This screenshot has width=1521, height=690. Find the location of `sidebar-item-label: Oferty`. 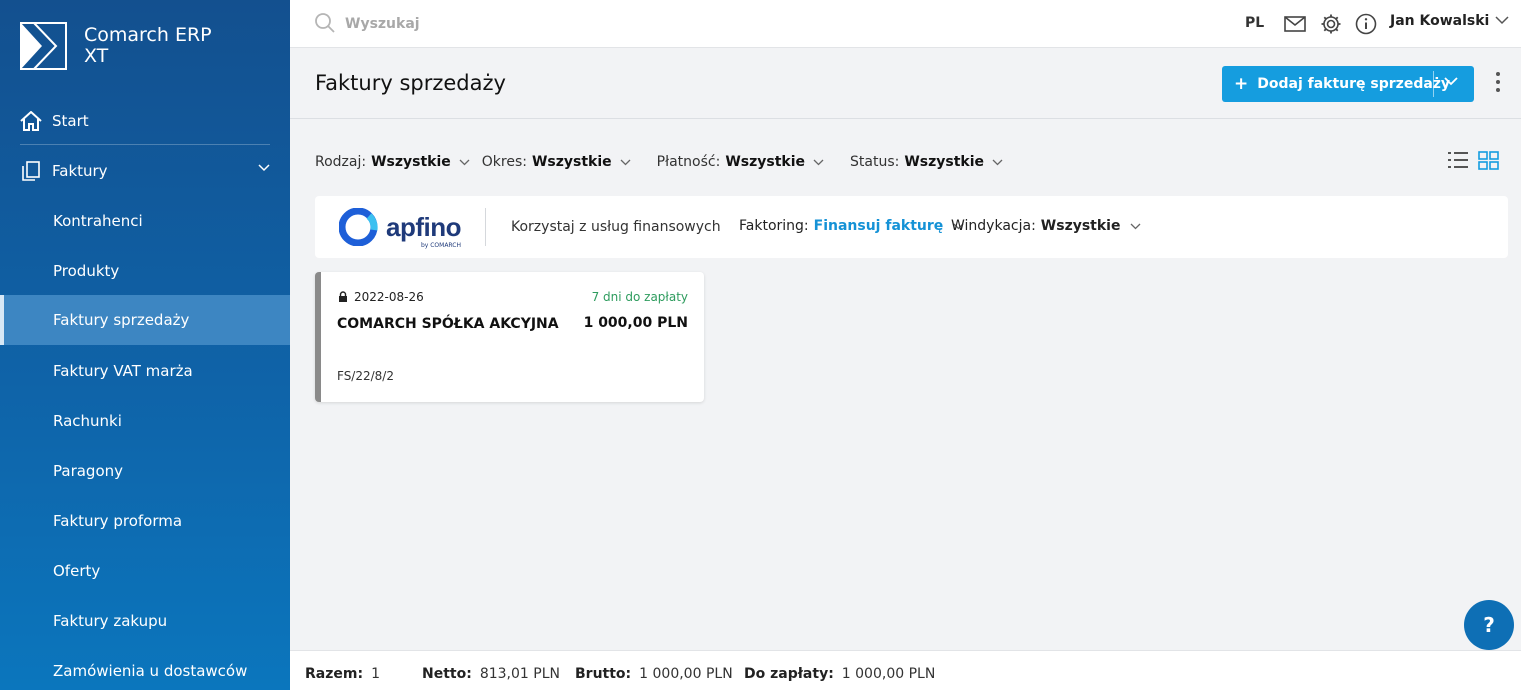

sidebar-item-label: Oferty is located at coordinates (77, 571).